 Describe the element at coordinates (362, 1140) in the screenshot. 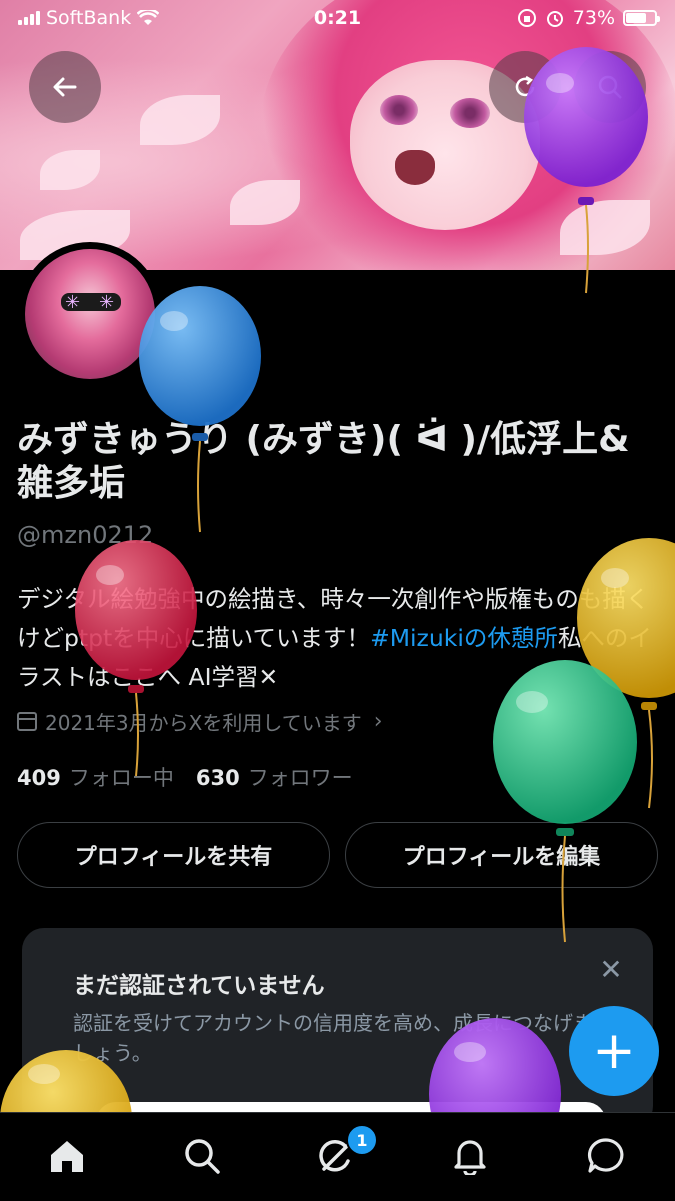

I see `notification-badge: 1` at that location.